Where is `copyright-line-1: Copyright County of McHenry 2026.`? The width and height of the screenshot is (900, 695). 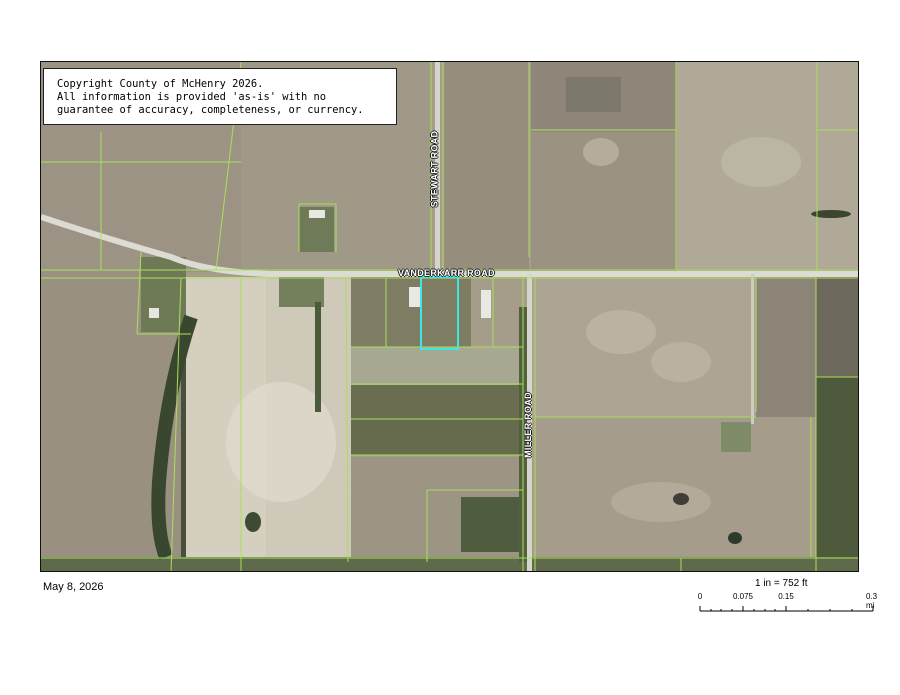
copyright-line-1: Copyright County of McHenry 2026. is located at coordinates (160, 84).